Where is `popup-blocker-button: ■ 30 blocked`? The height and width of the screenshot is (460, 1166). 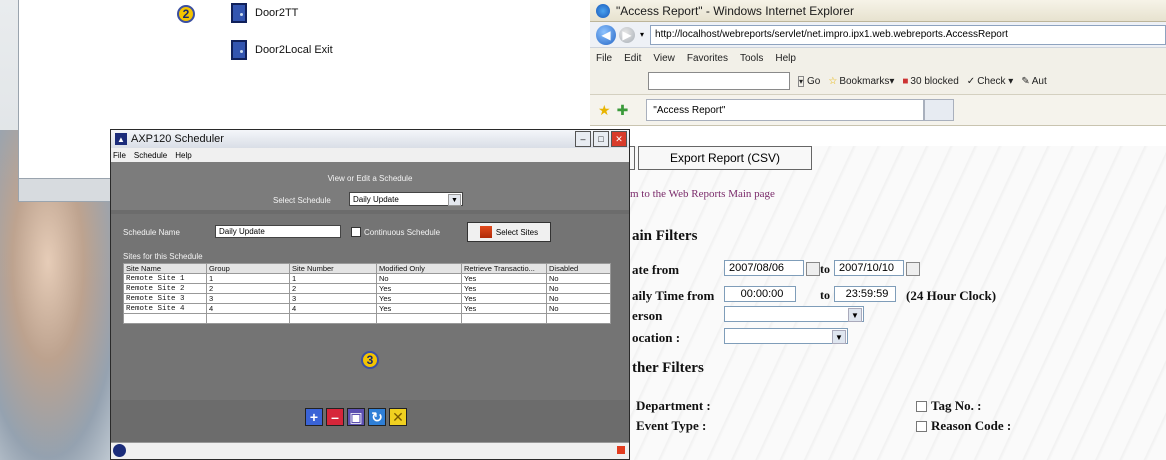
popup-blocker-button: ■ 30 blocked is located at coordinates (930, 81).